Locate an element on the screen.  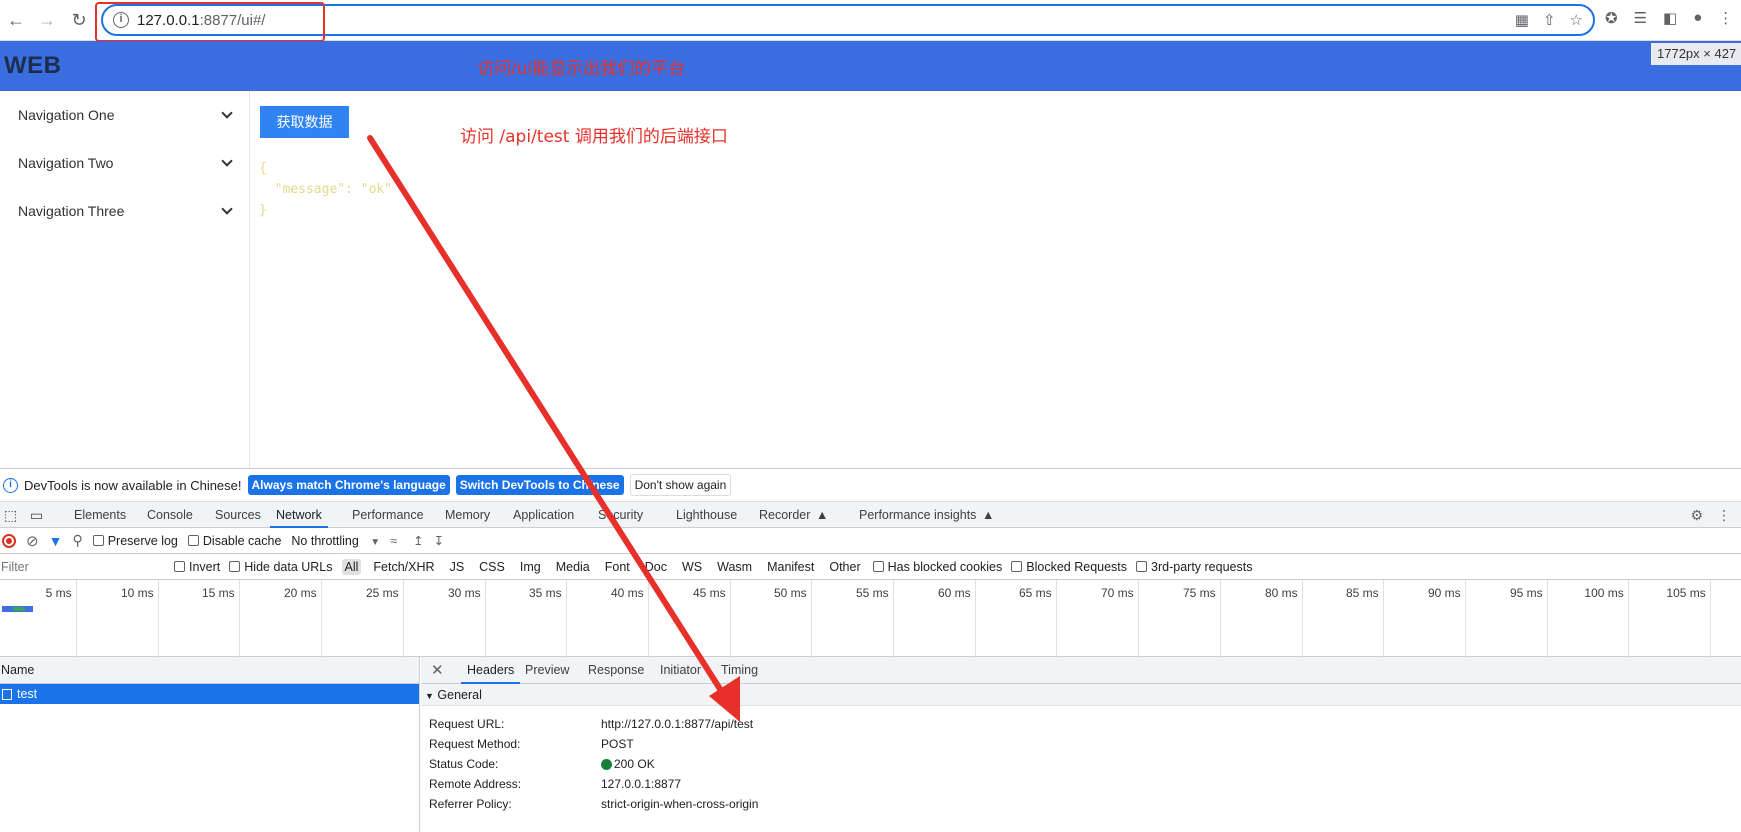
request-list-header: Name is located at coordinates (209, 670).